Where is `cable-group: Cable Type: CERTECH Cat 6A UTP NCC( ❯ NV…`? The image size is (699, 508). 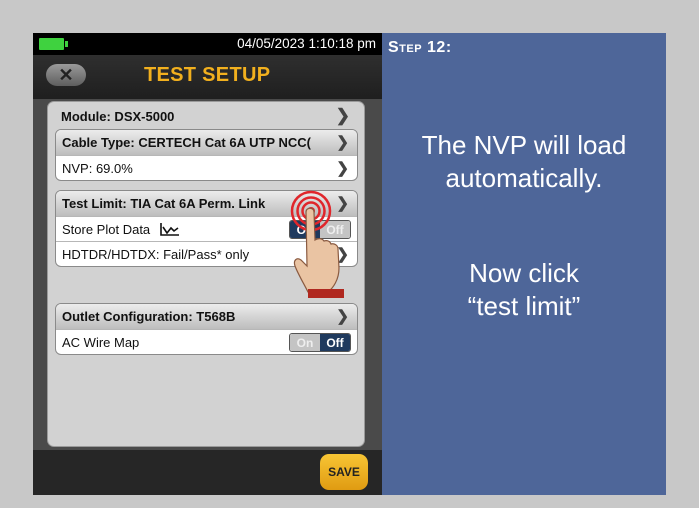
cable-group: Cable Type: CERTECH Cat 6A UTP NCC( ❯ NV… is located at coordinates (206, 155).